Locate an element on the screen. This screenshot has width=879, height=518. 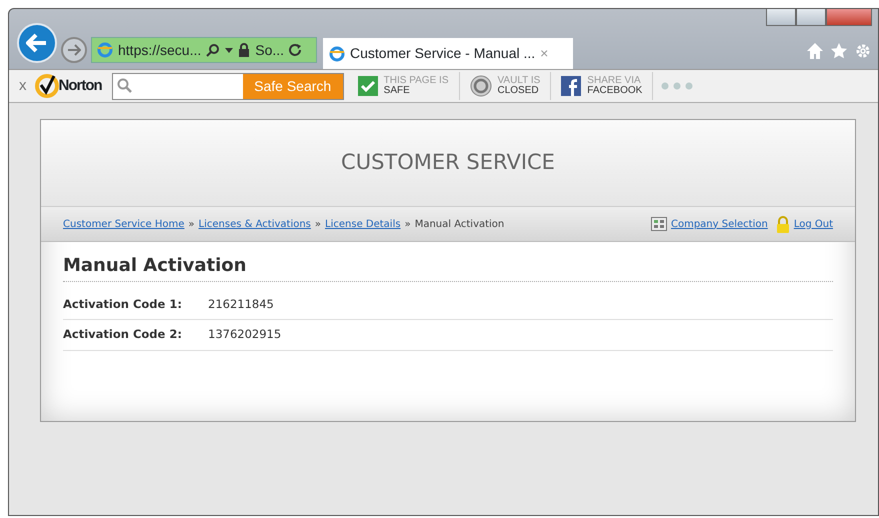
toolbar-widget: THIS PAGE IS SAFE is located at coordinates (404, 86).